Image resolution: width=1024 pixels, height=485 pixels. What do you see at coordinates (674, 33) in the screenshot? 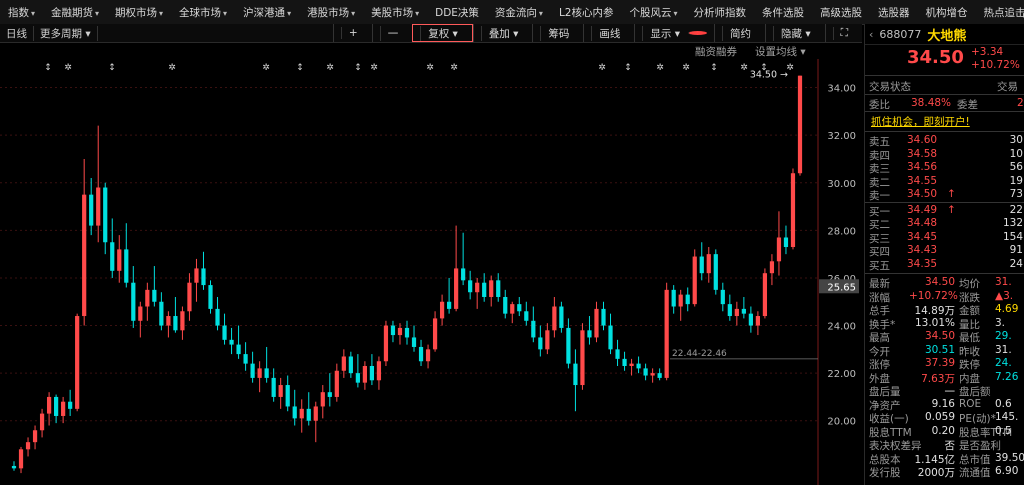
I see `toolbar-button-6: 显示 ▾` at bounding box center [674, 33].